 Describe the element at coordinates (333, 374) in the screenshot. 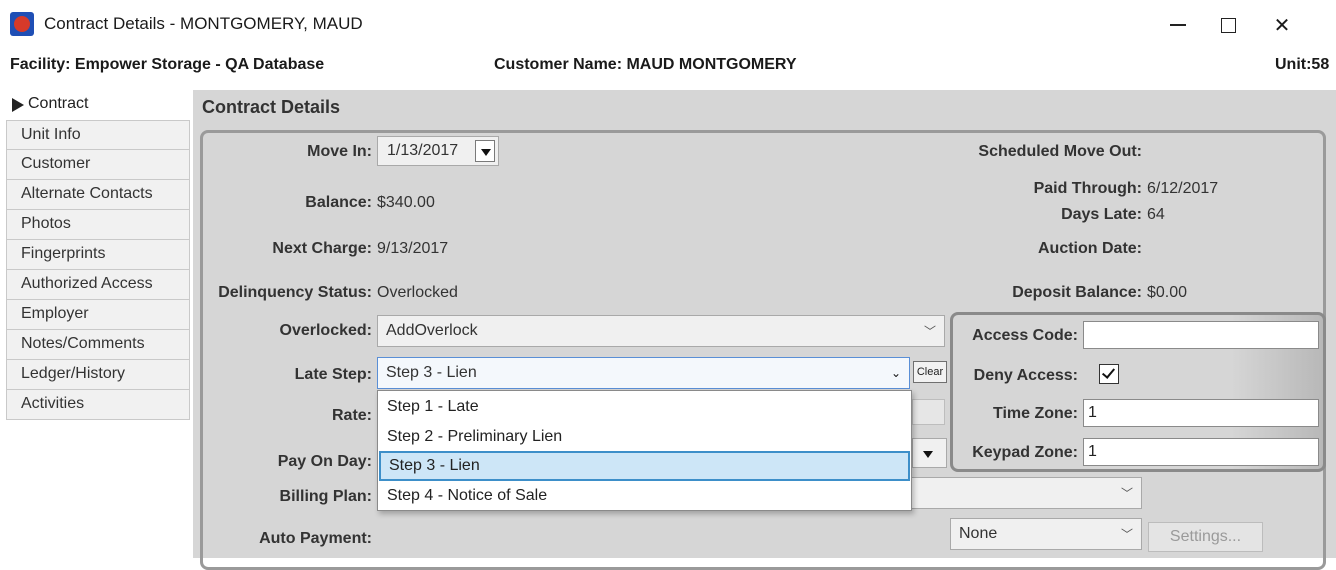

I see `late-step-label: Late Step:` at that location.